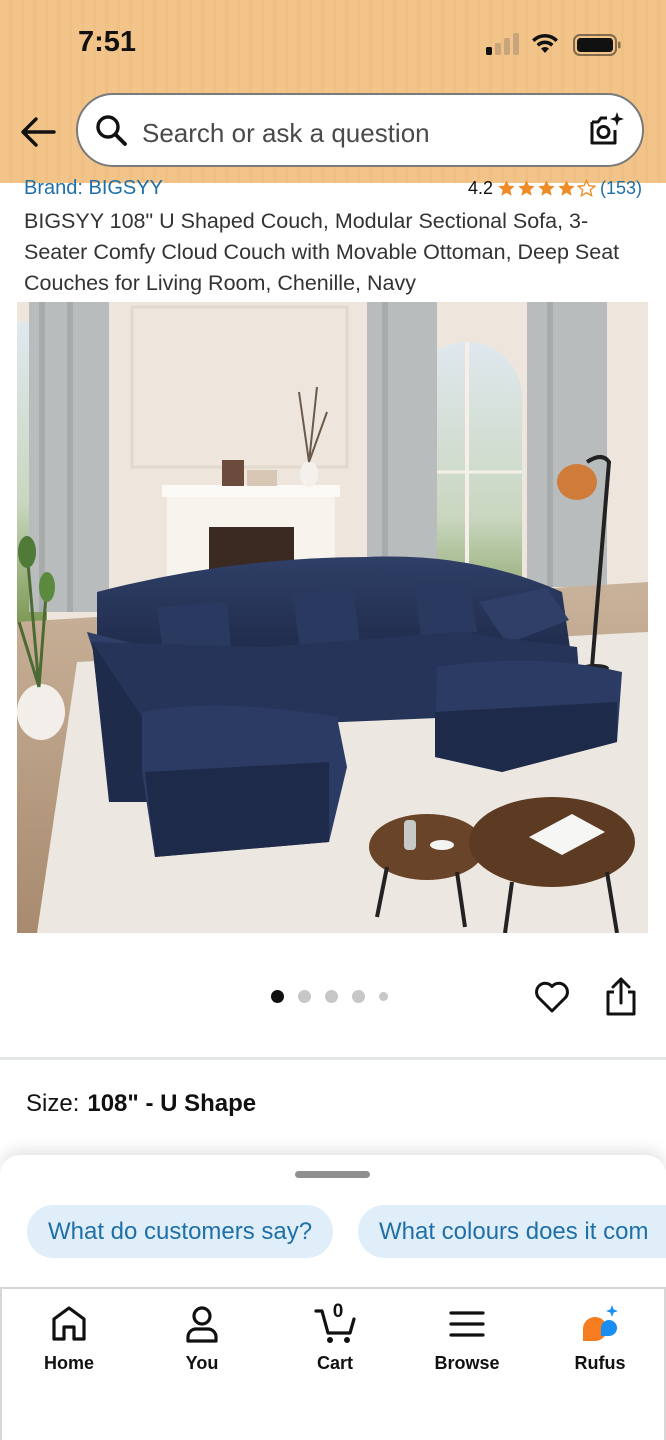  Describe the element at coordinates (107, 42) in the screenshot. I see `status-time: 7:51` at that location.